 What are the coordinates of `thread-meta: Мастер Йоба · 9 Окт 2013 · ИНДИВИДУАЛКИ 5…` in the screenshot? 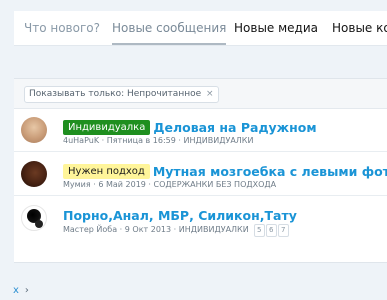 It's located at (176, 230).